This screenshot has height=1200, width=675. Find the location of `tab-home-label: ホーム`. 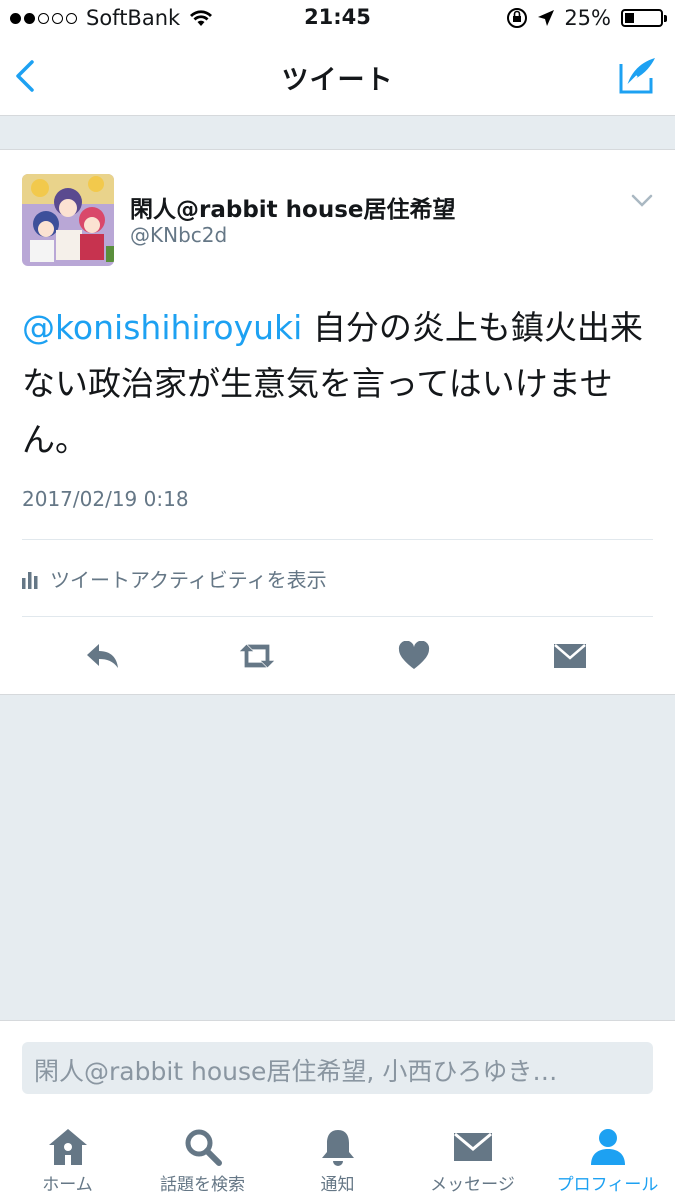

tab-home-label: ホーム is located at coordinates (67, 1185).